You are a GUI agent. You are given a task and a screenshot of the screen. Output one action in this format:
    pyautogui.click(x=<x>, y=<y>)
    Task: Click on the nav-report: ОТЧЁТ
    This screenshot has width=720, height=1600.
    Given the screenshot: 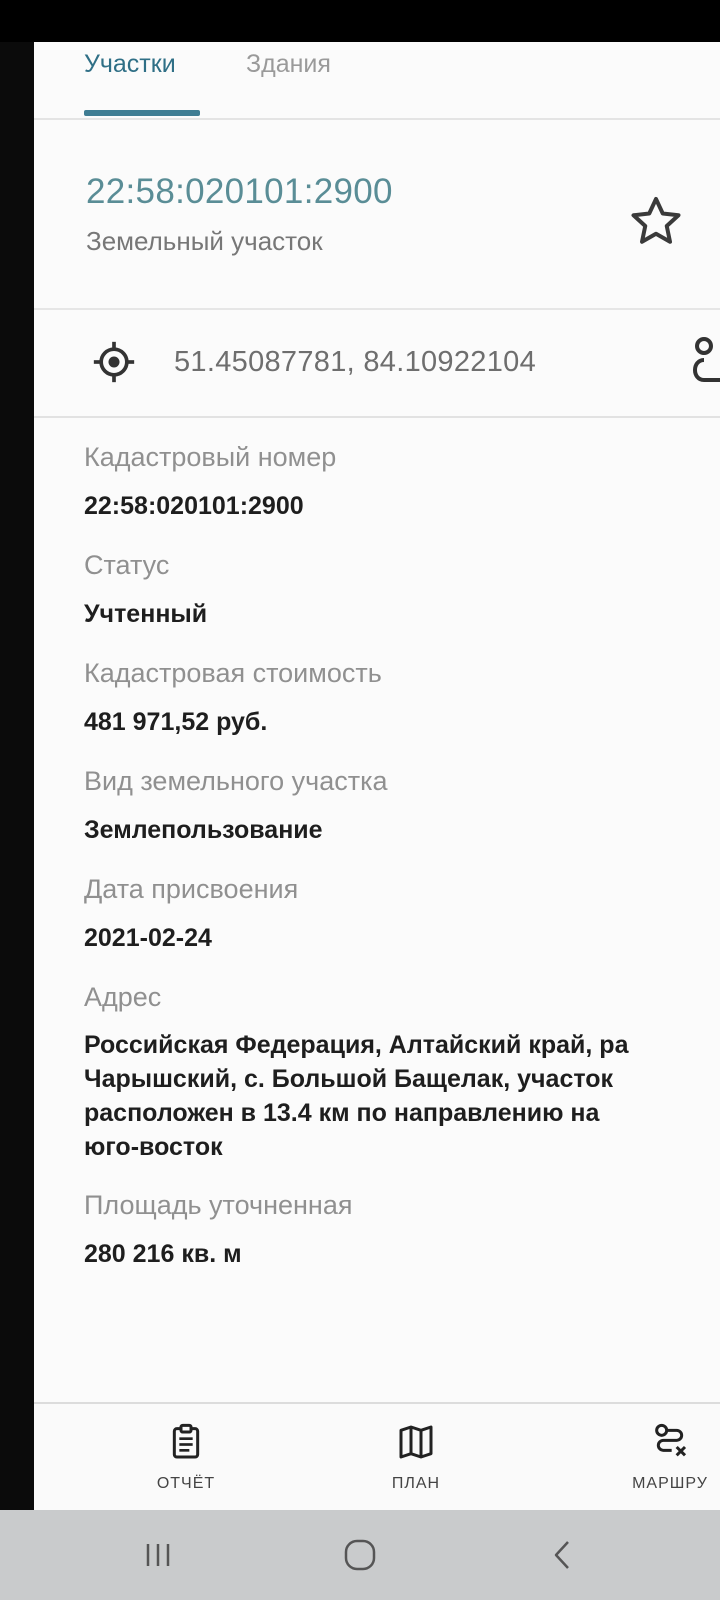 What is the action you would take?
    pyautogui.click(x=186, y=1457)
    